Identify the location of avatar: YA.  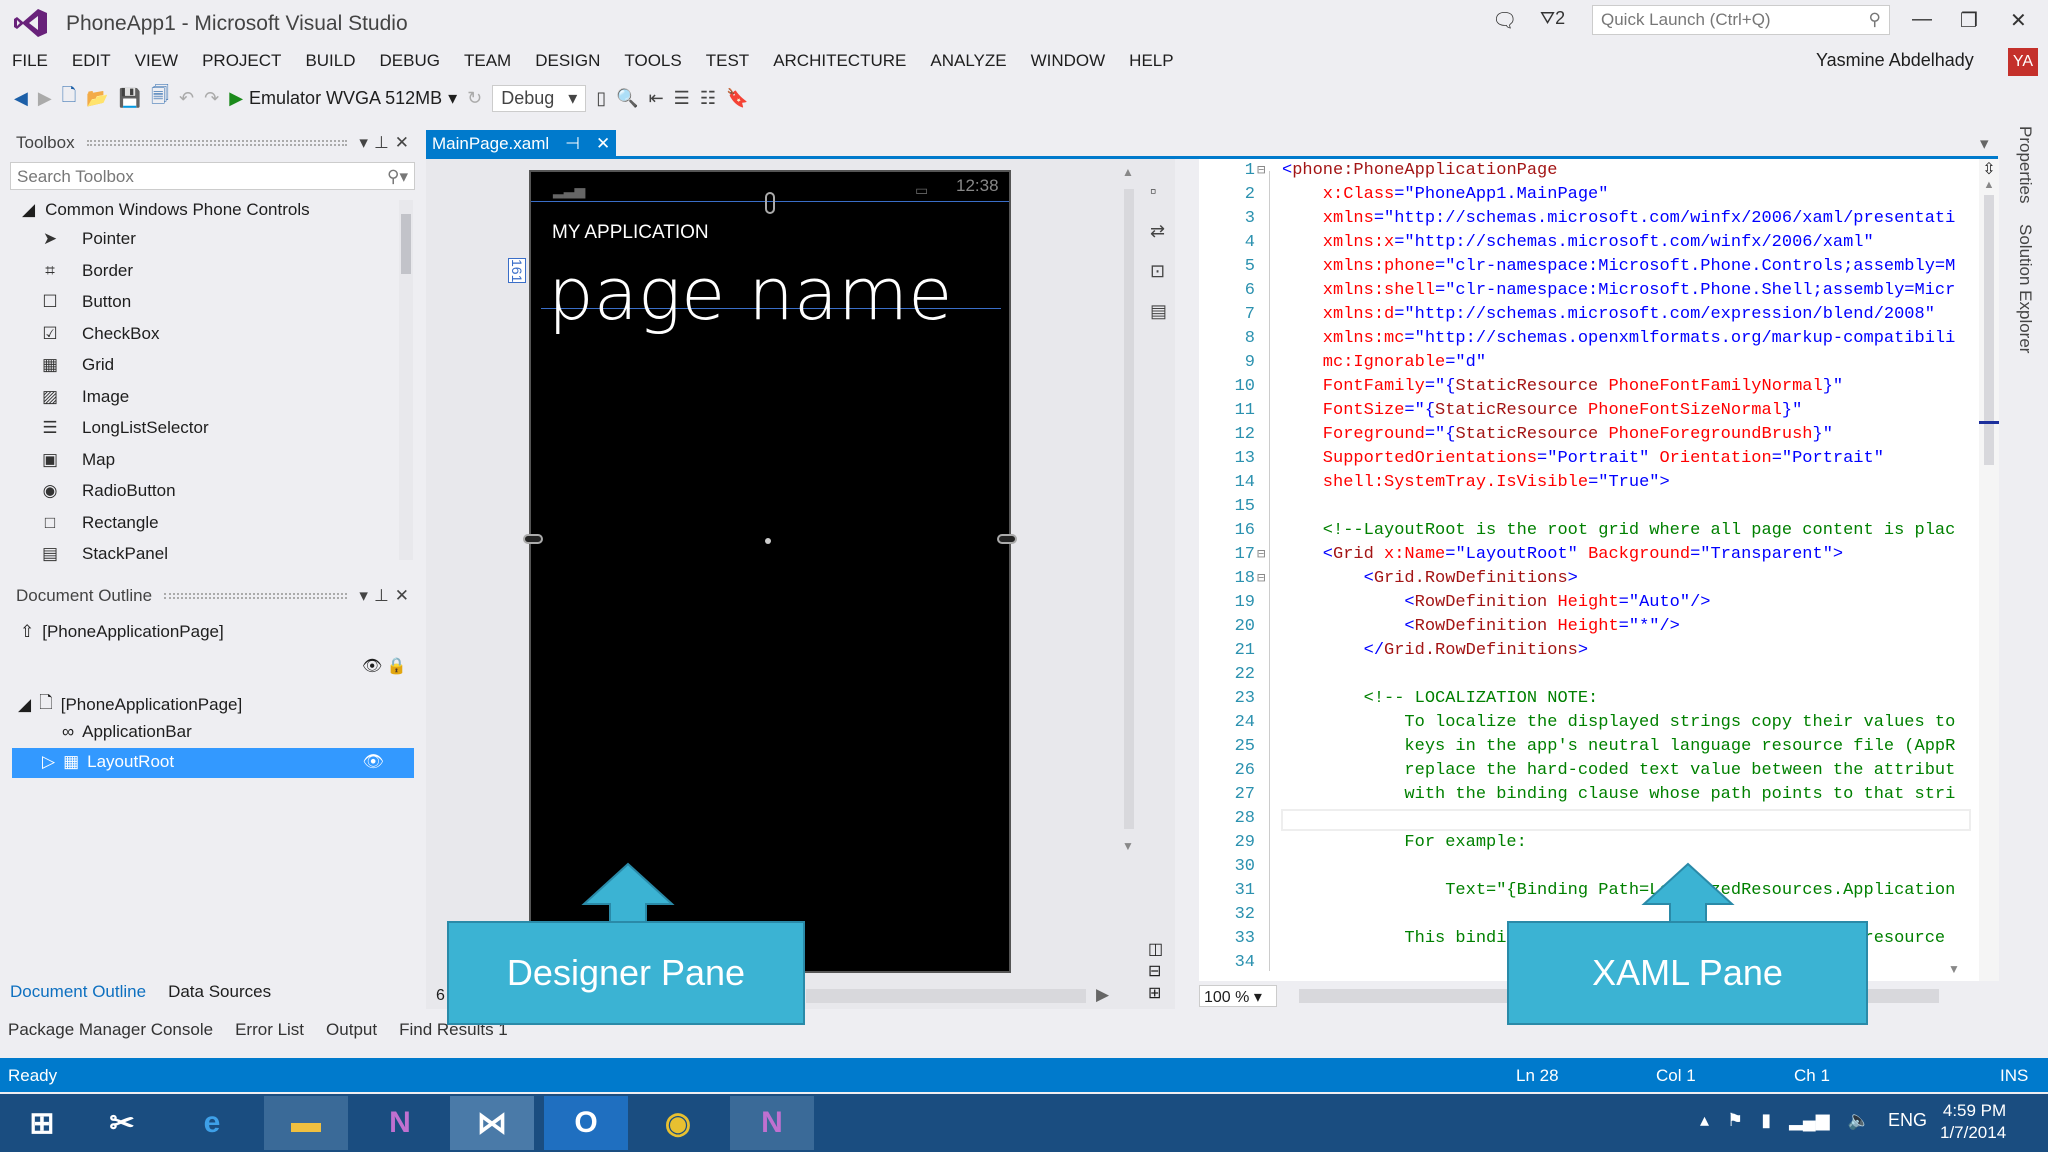
(2023, 62).